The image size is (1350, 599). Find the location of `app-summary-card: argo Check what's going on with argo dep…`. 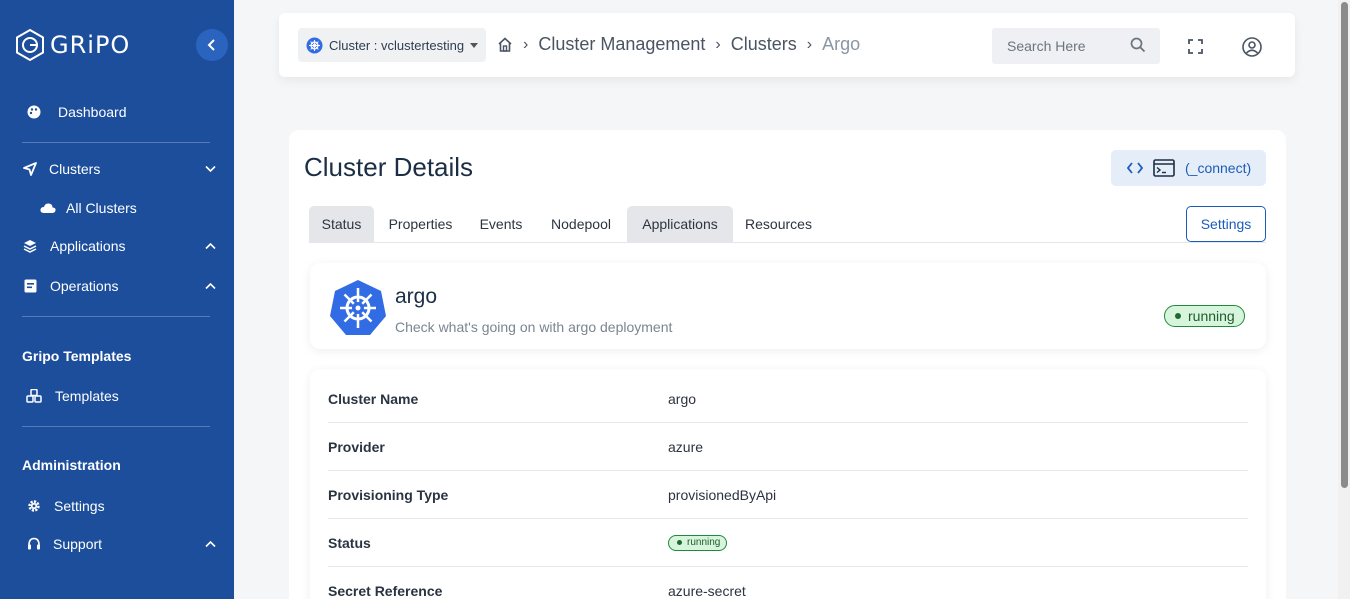

app-summary-card: argo Check what's going on with argo dep… is located at coordinates (788, 306).